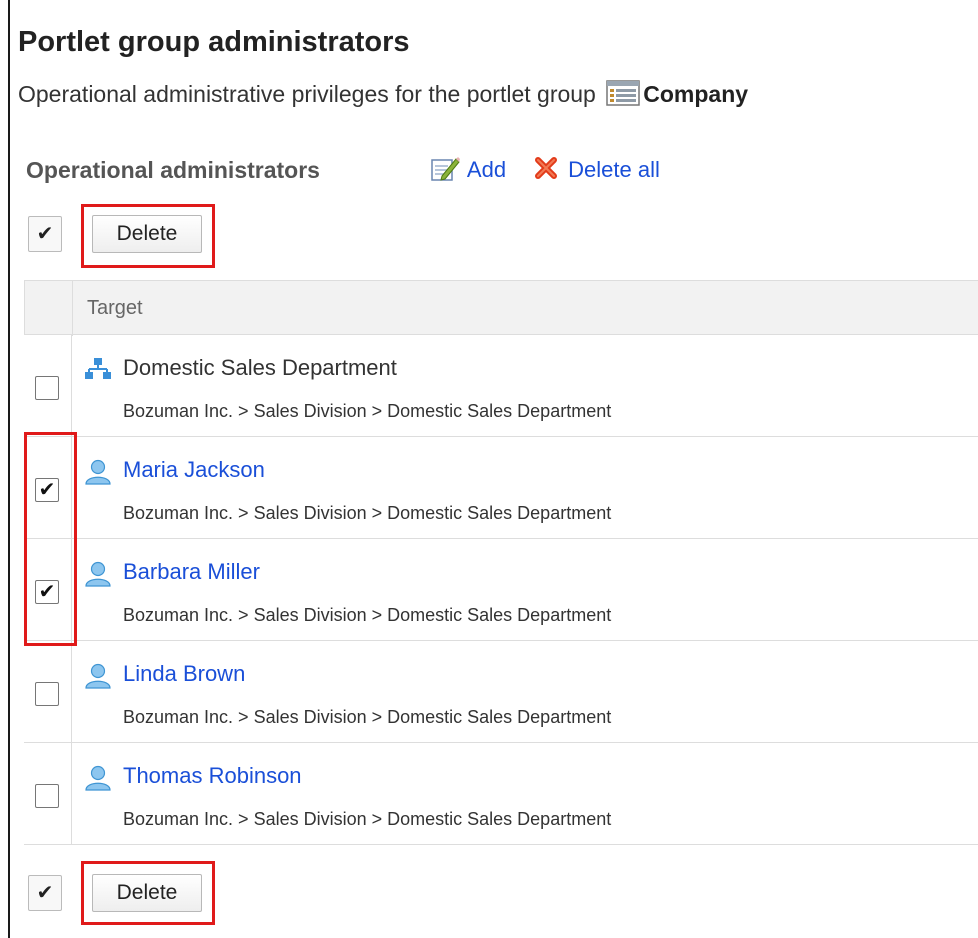 This screenshot has height=938, width=978. What do you see at coordinates (623, 96) in the screenshot?
I see `portlet-group-icon` at bounding box center [623, 96].